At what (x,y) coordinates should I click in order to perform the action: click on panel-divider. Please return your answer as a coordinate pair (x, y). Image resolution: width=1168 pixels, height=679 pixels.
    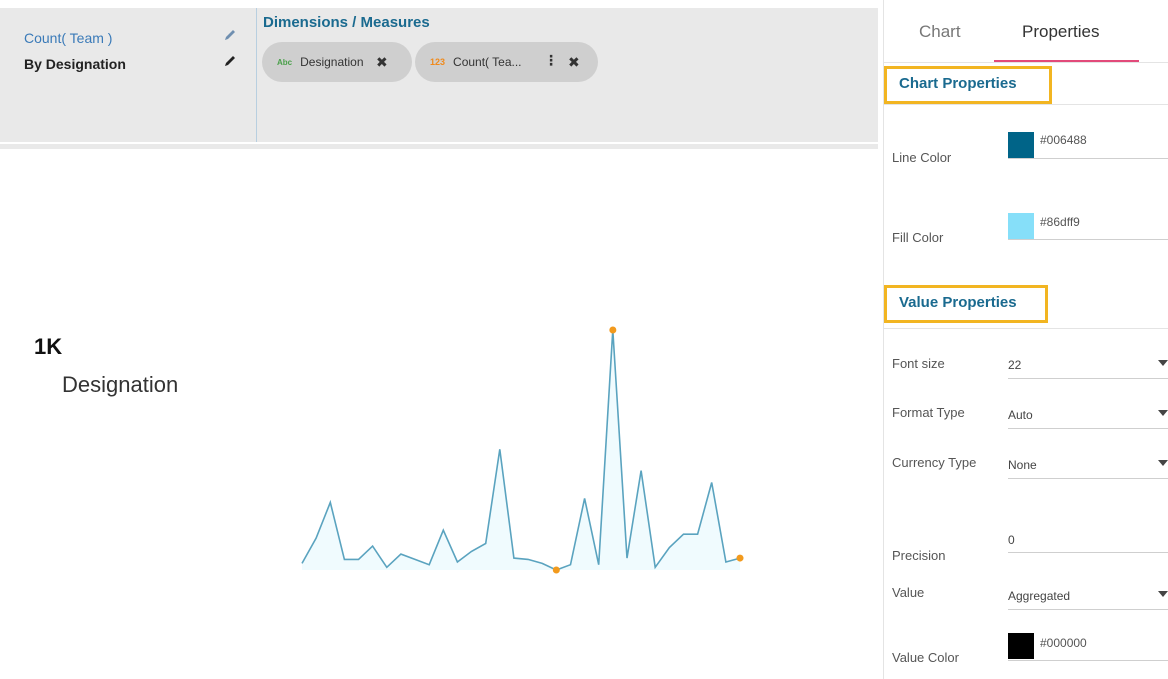
    Looking at the image, I should click on (439, 146).